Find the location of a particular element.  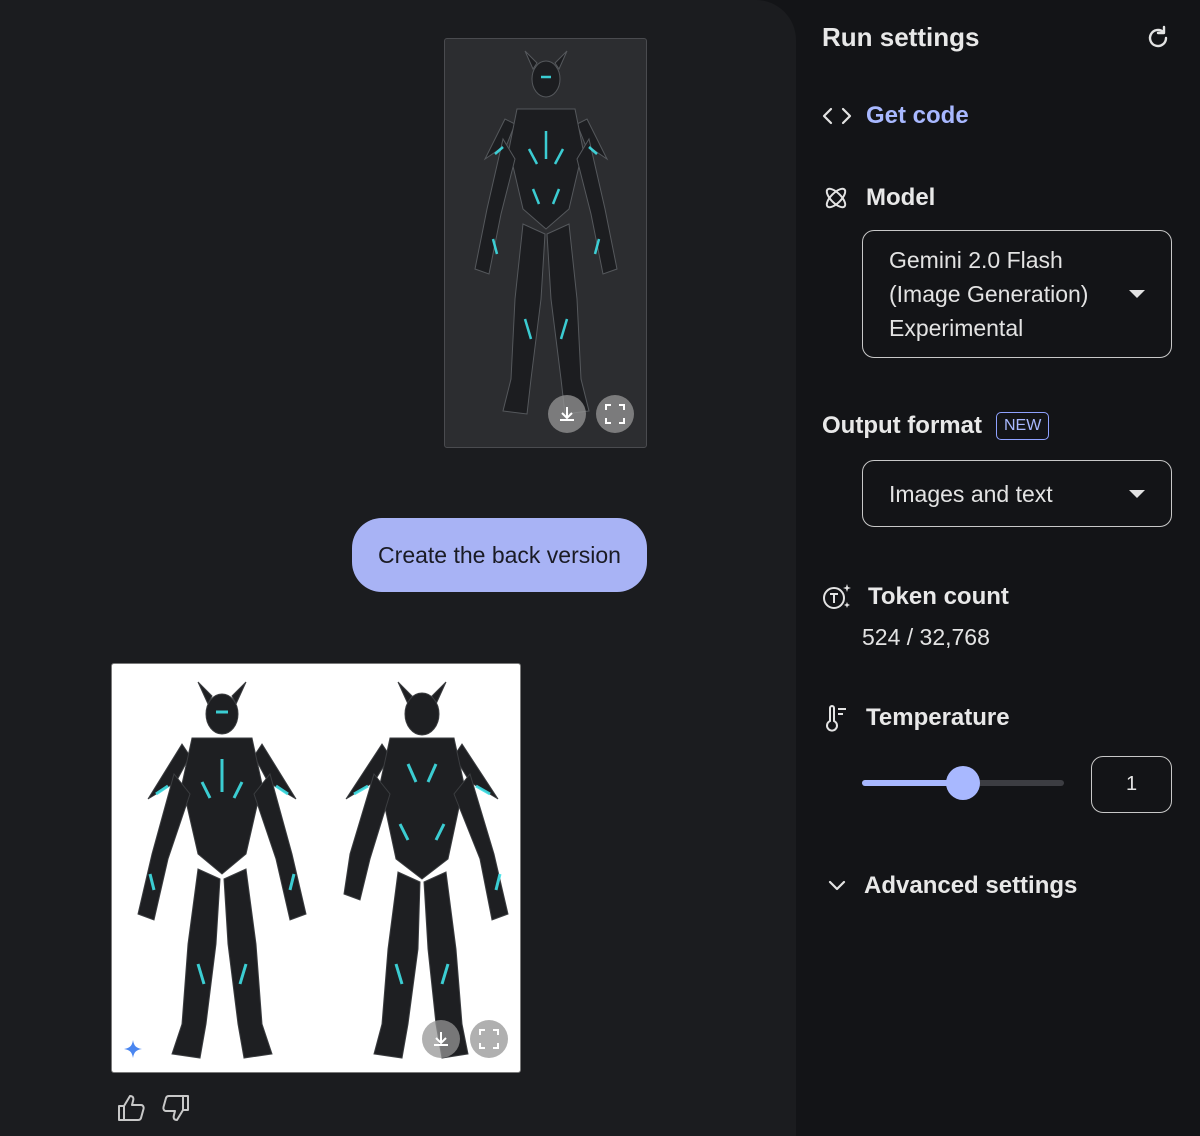

code-icon is located at coordinates (837, 116).